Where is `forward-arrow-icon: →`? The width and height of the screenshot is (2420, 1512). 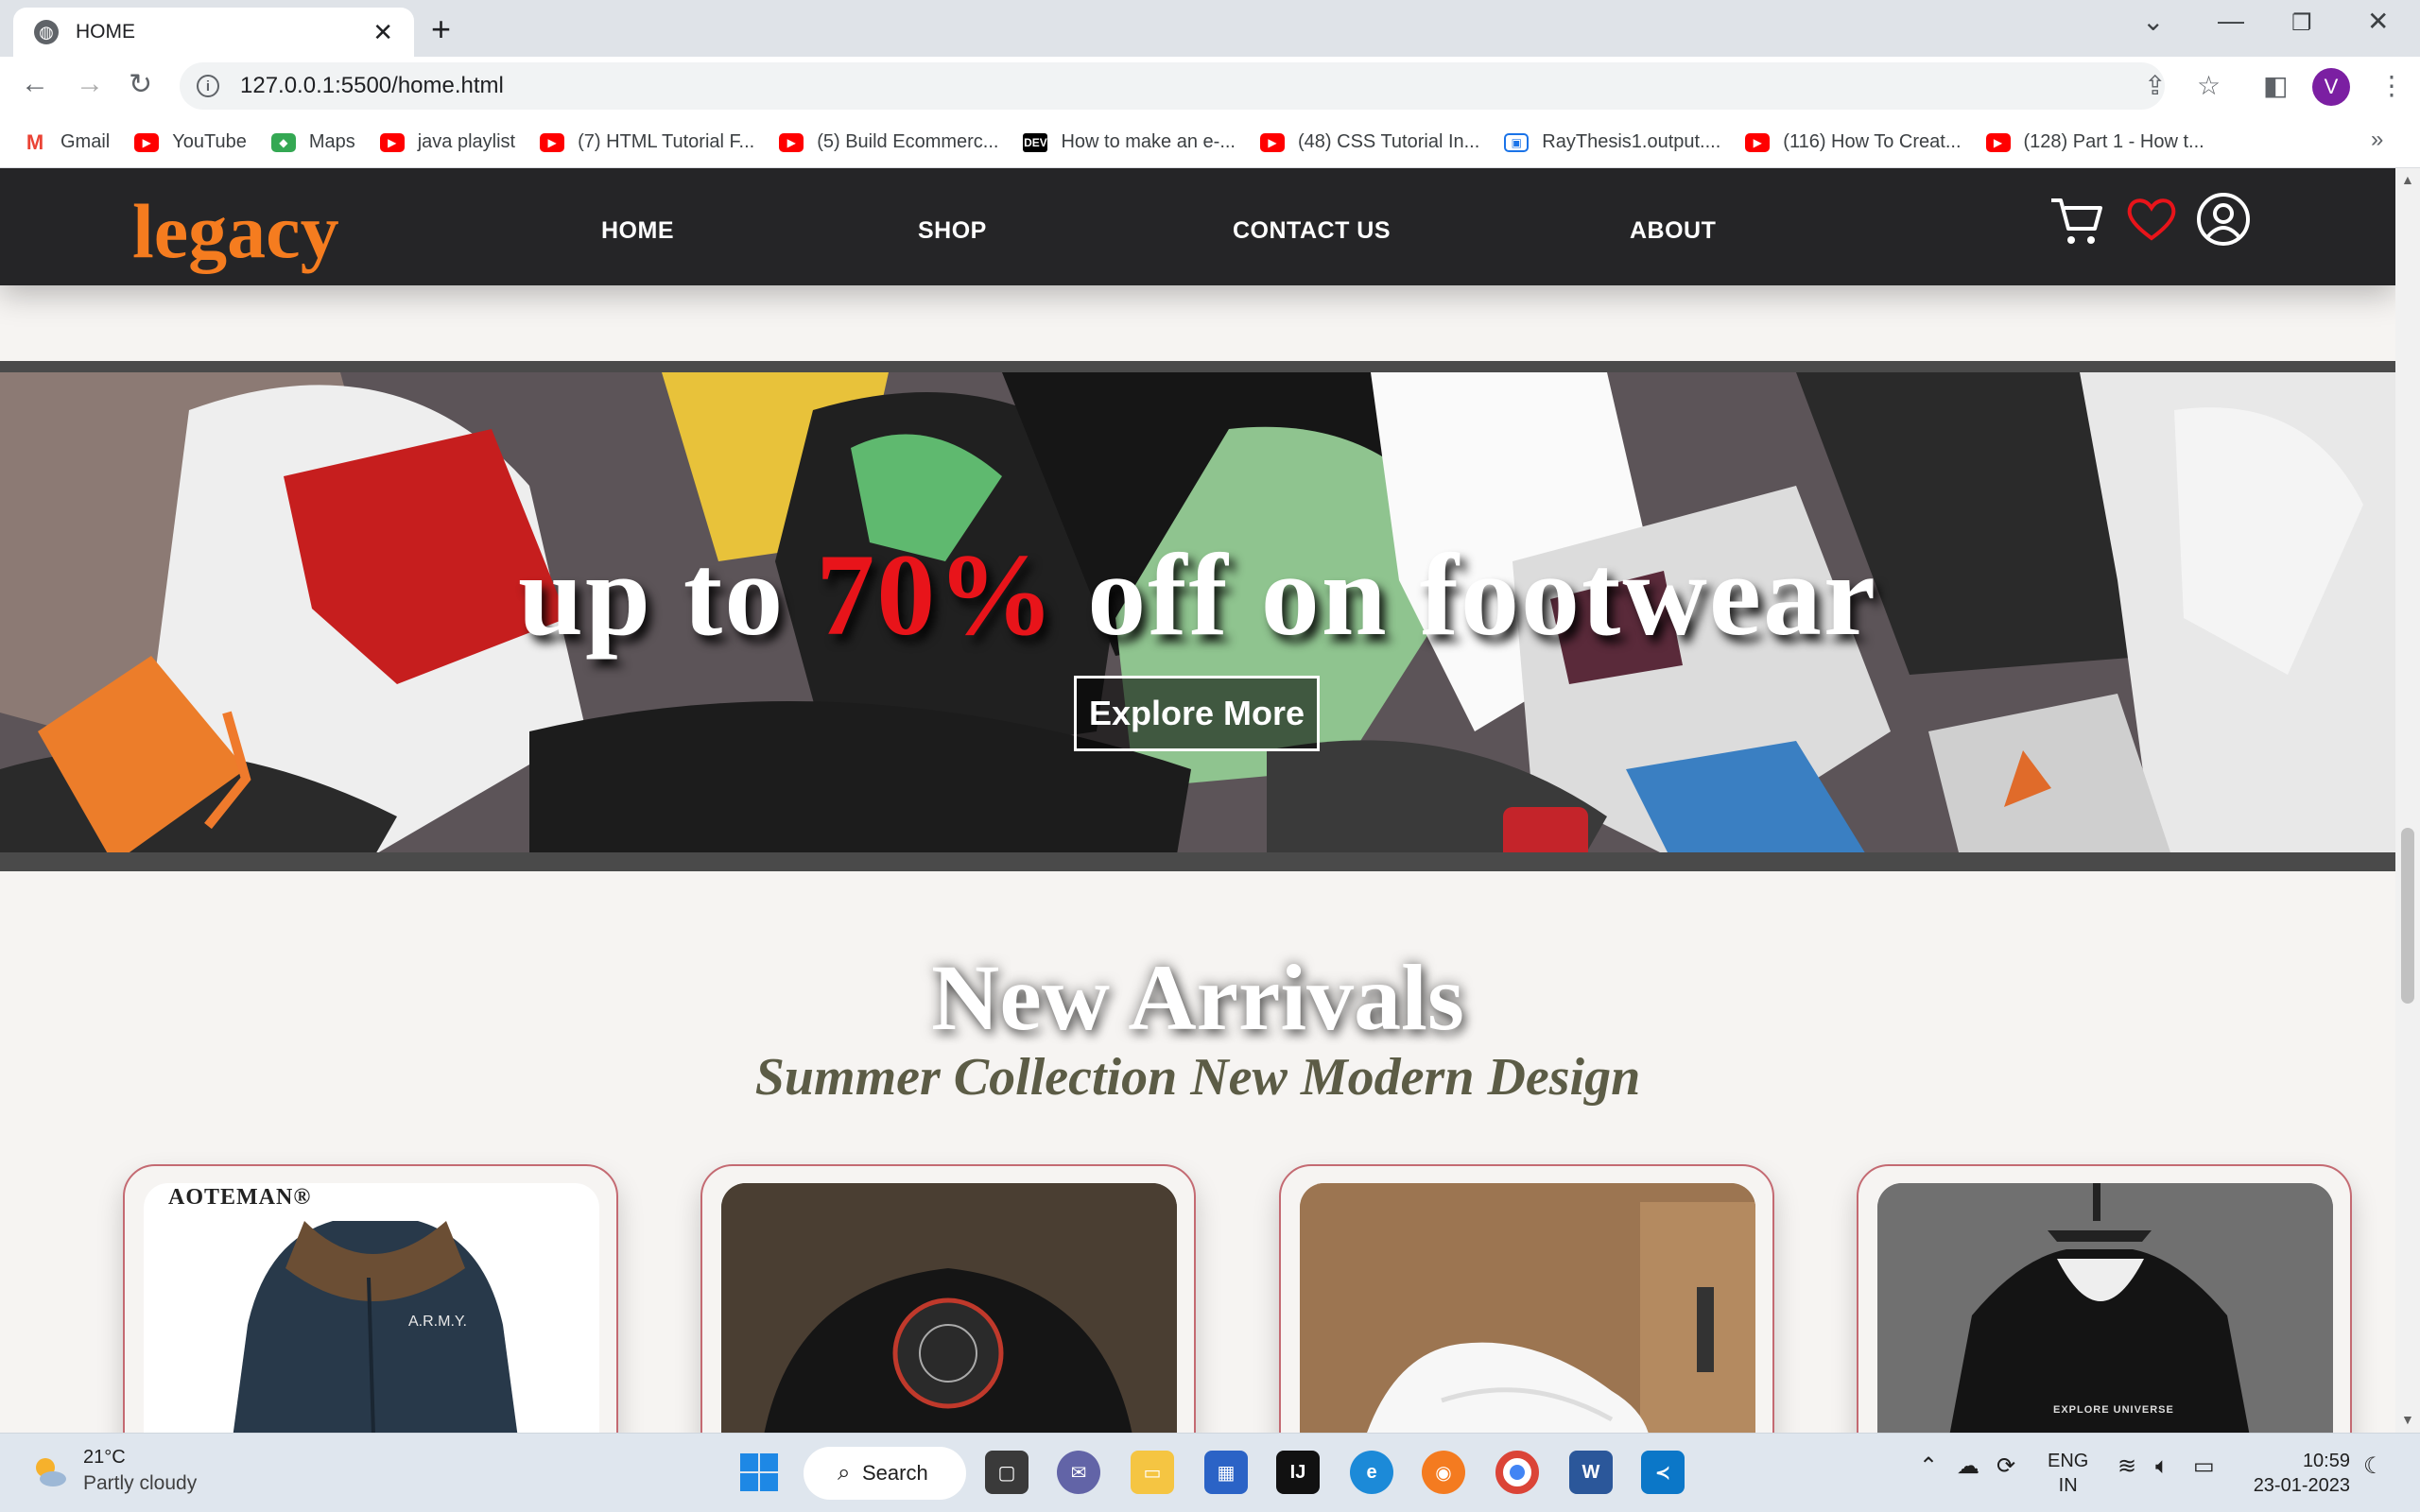
forward-arrow-icon: → is located at coordinates (90, 84).